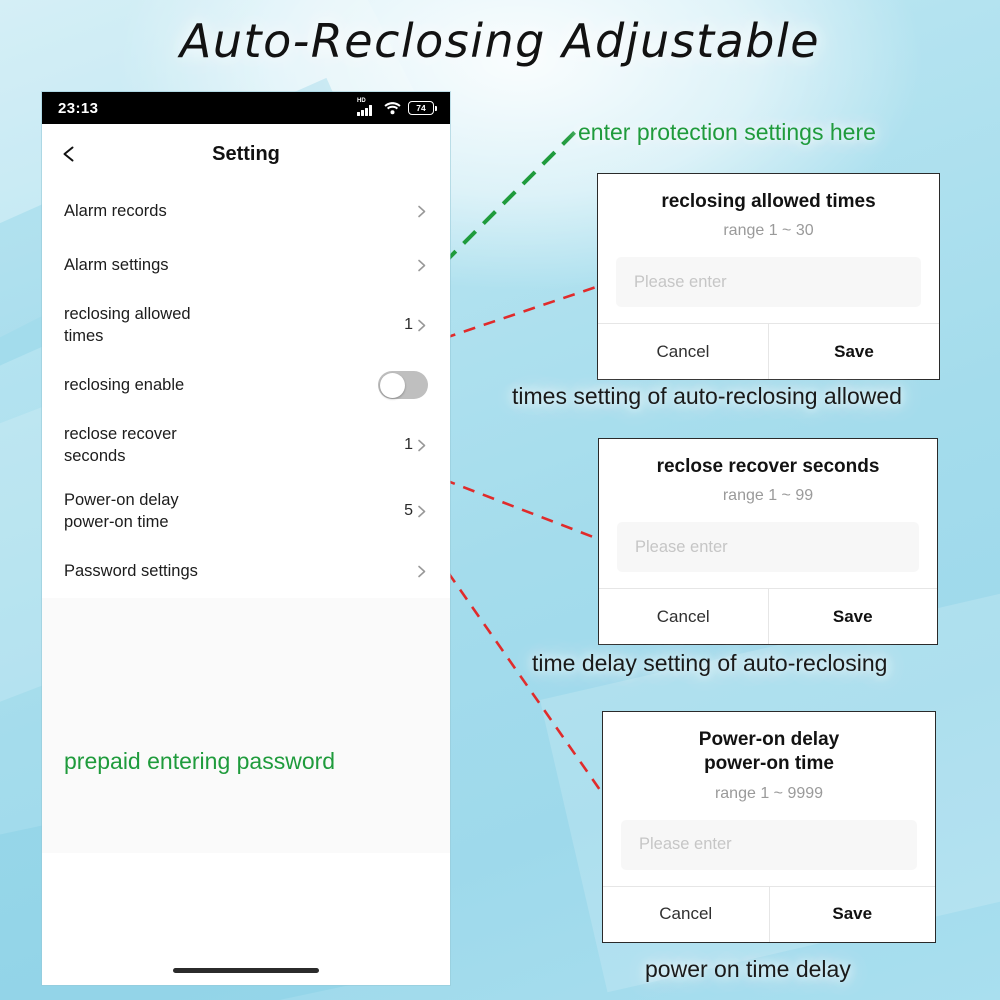 This screenshot has height=1000, width=1000. I want to click on page-heading: Setting, so click(246, 153).